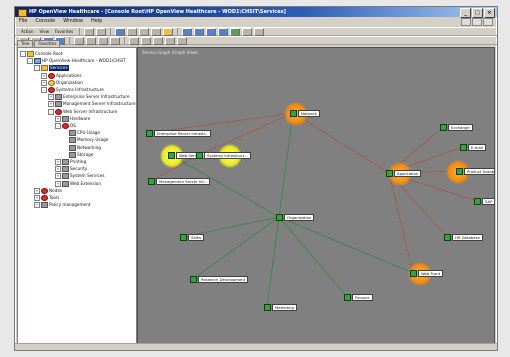 The height and width of the screenshot is (357, 510). What do you see at coordinates (65, 118) in the screenshot?
I see `grey-status-icon` at bounding box center [65, 118].